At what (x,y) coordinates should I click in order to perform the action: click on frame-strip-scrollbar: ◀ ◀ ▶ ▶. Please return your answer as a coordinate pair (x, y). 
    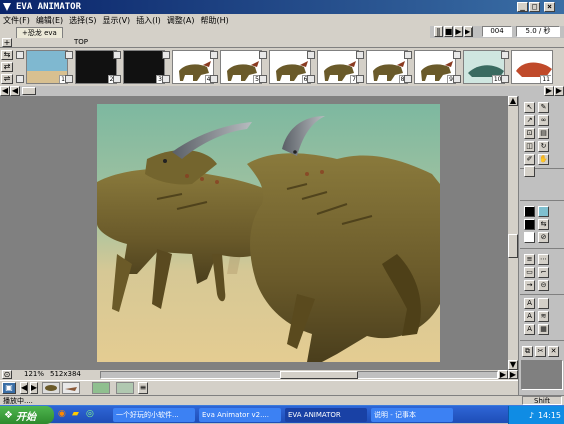
    Looking at the image, I should click on (282, 91).